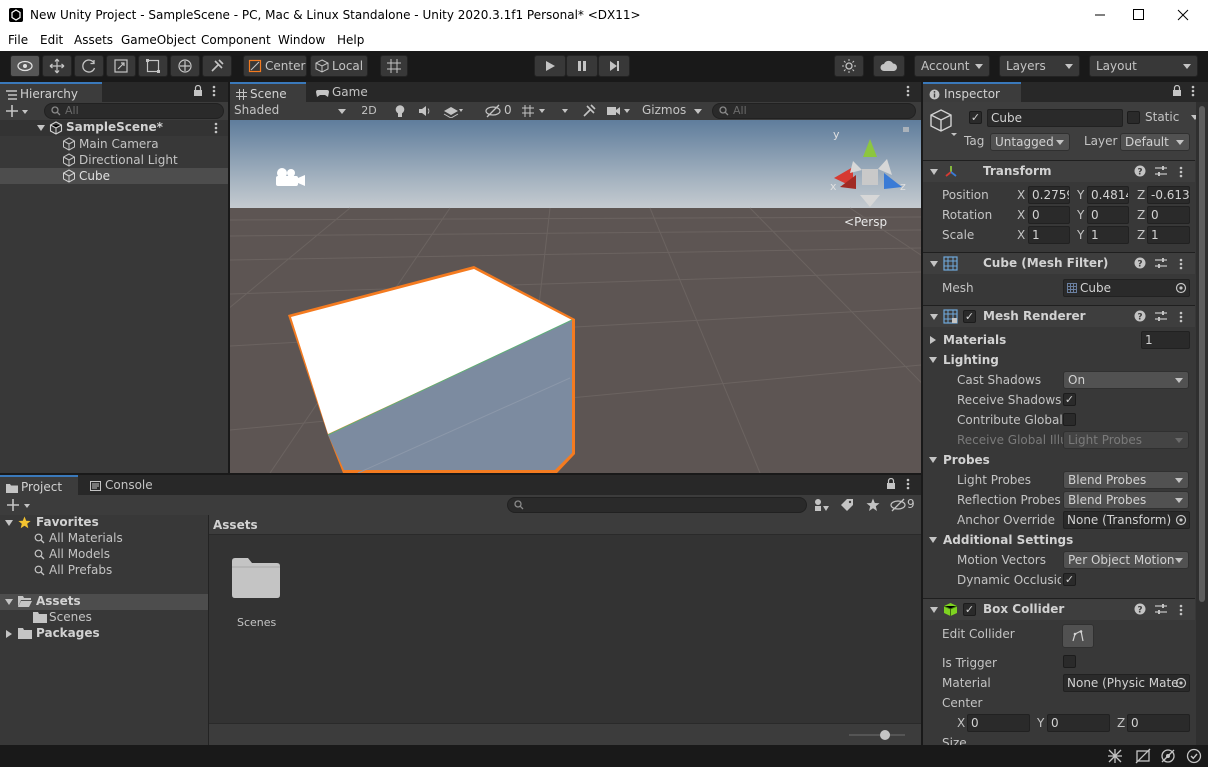 Image resolution: width=1208 pixels, height=767 pixels. I want to click on transform-tool-button, so click(185, 66).